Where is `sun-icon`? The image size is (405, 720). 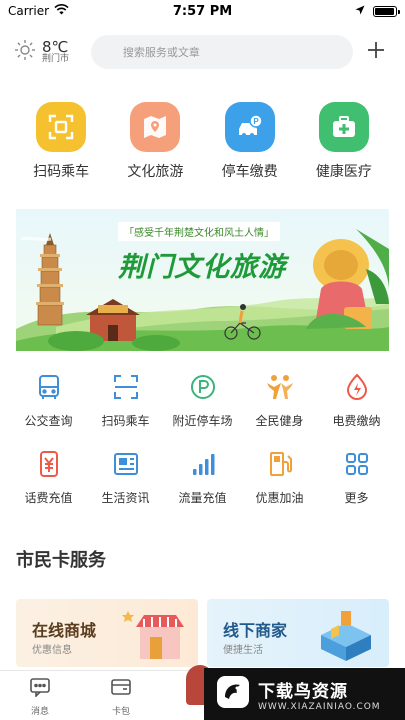 sun-icon is located at coordinates (25, 52).